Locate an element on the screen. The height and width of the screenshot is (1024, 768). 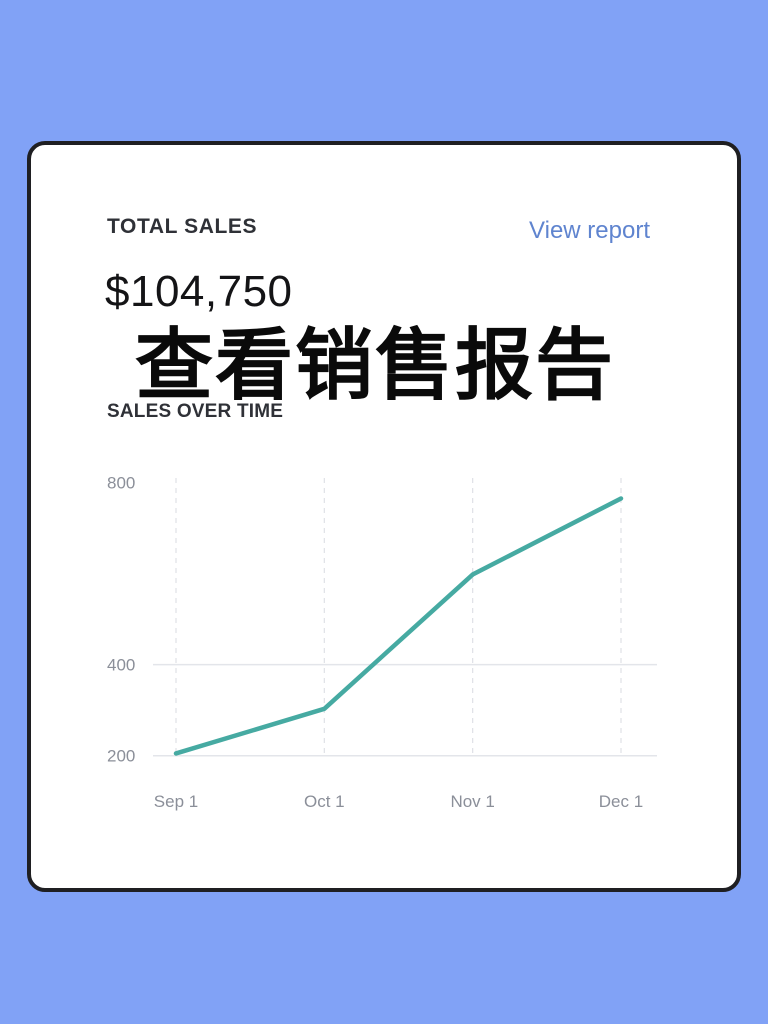
x-axis: Sep 1 Oct 1 Nov 1 Dec 1 is located at coordinates (398, 801).